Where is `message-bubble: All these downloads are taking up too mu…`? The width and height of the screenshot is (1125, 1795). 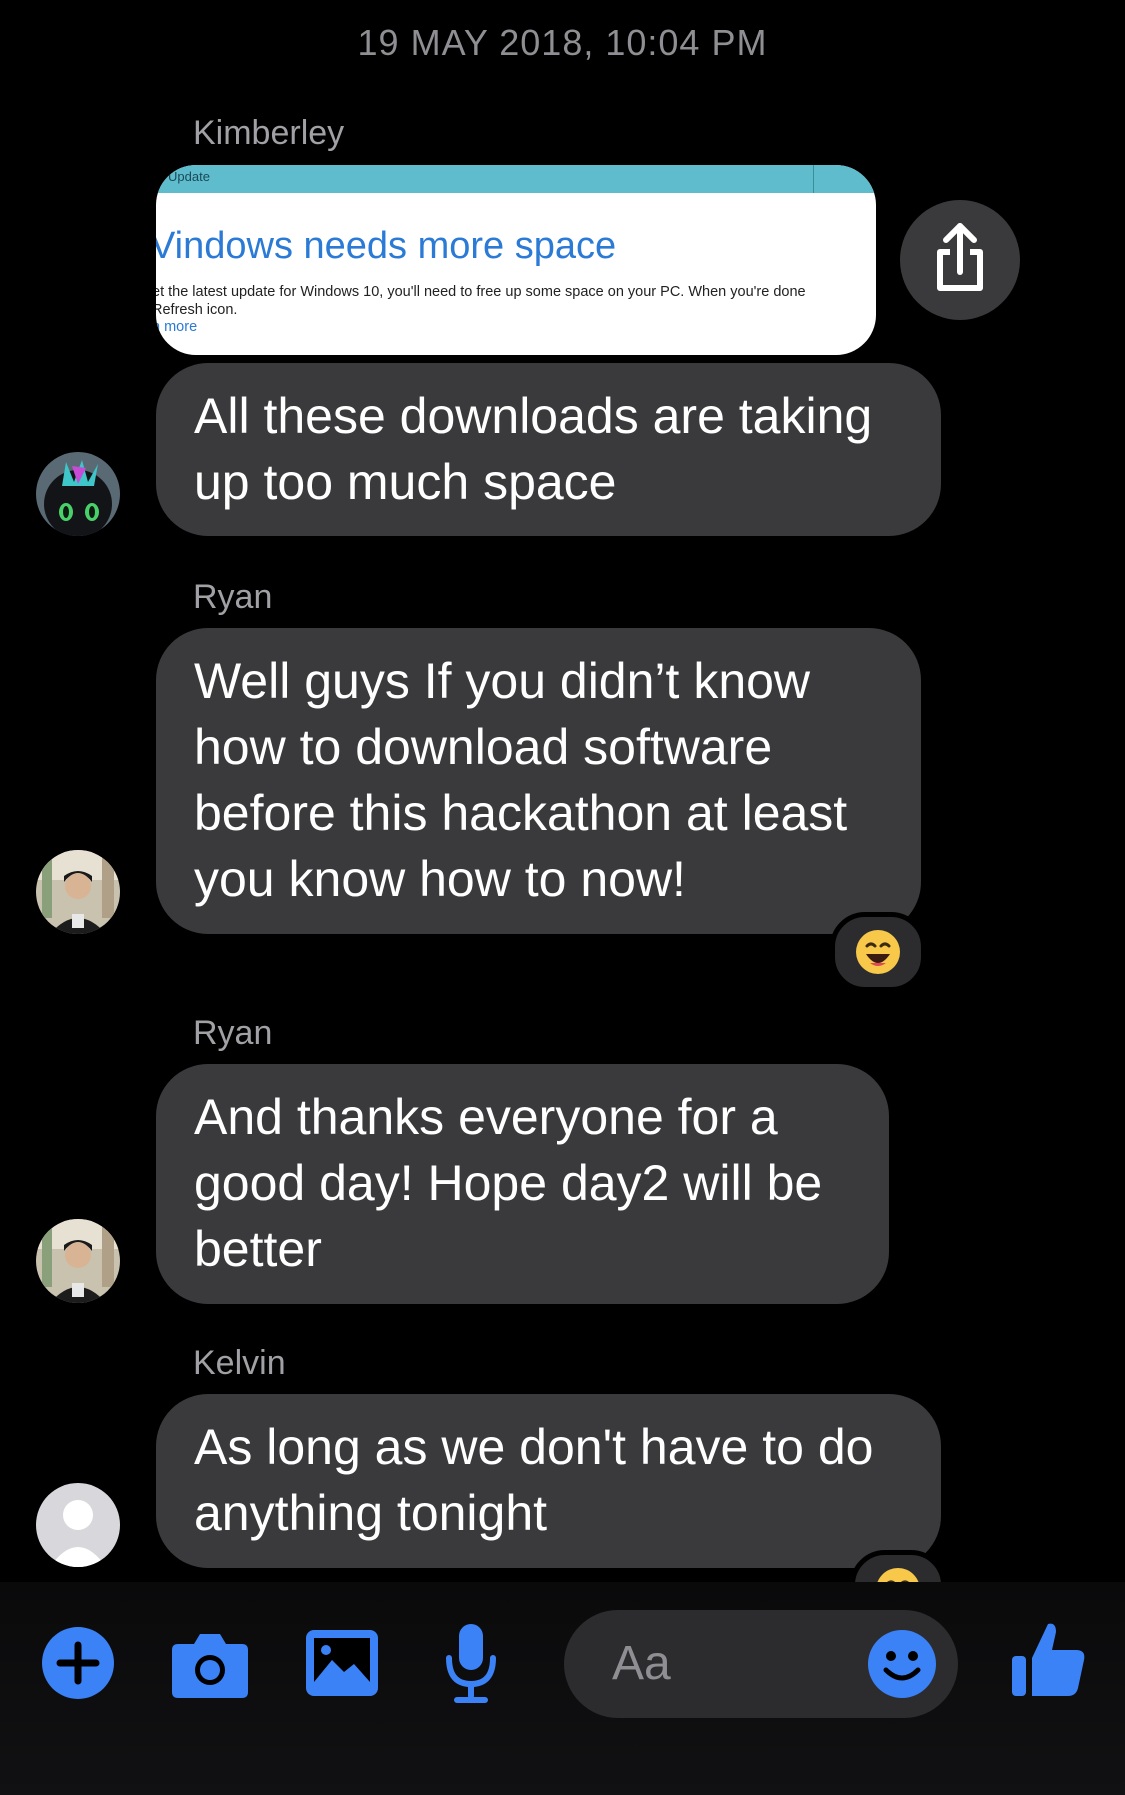 message-bubble: All these downloads are taking up too mu… is located at coordinates (548, 449).